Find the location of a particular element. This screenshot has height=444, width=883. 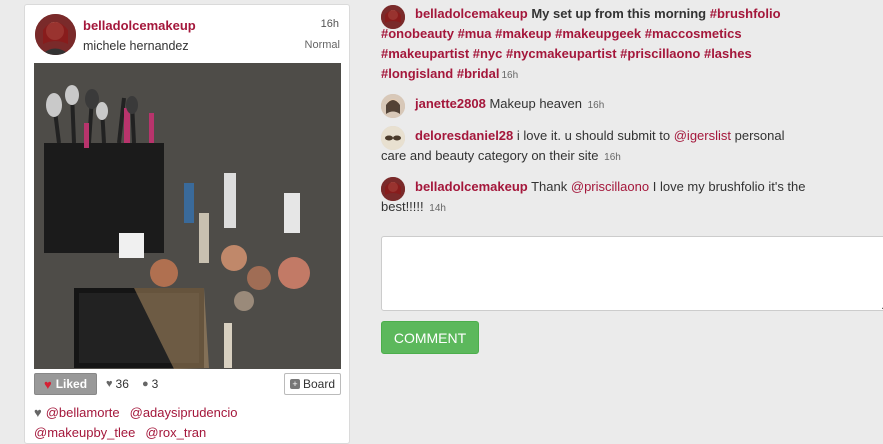

comment-input is located at coordinates (632, 273).